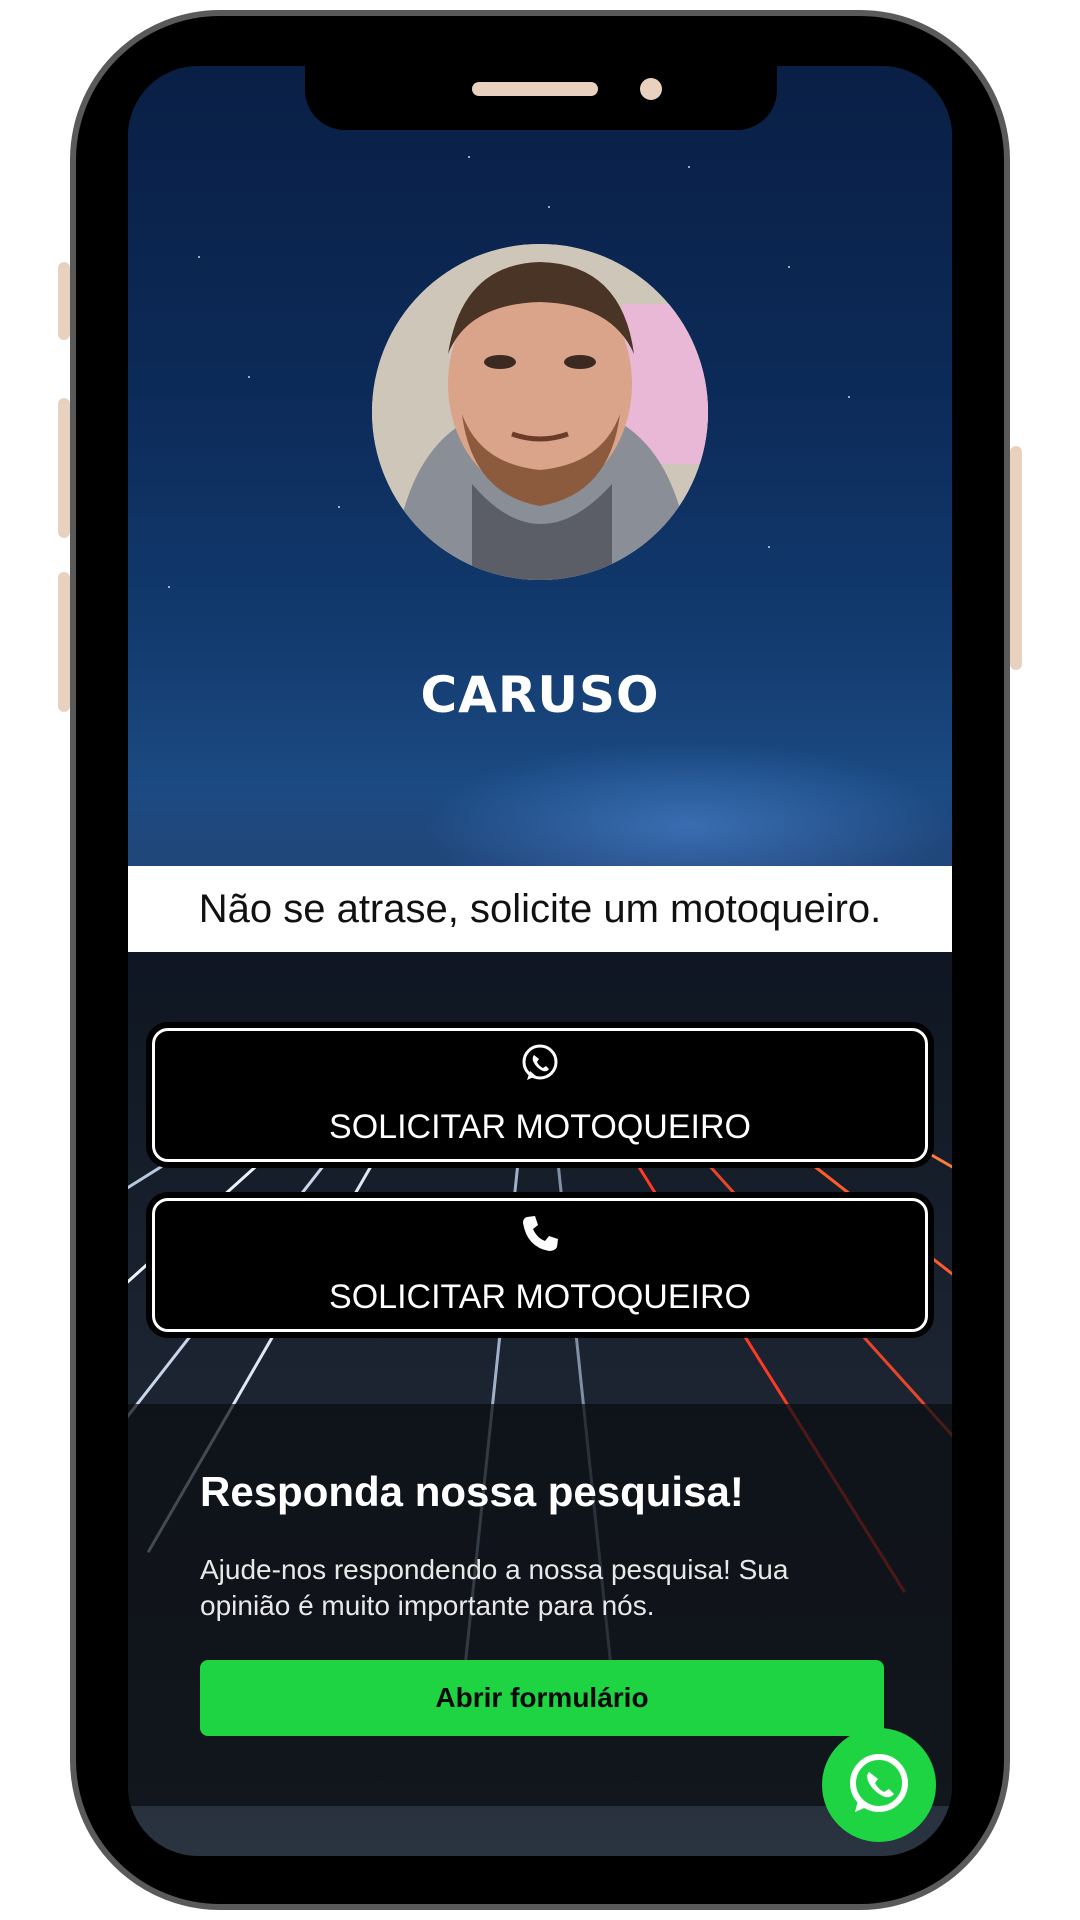 This screenshot has width=1080, height=1920. I want to click on phone-icon, so click(540, 1233).